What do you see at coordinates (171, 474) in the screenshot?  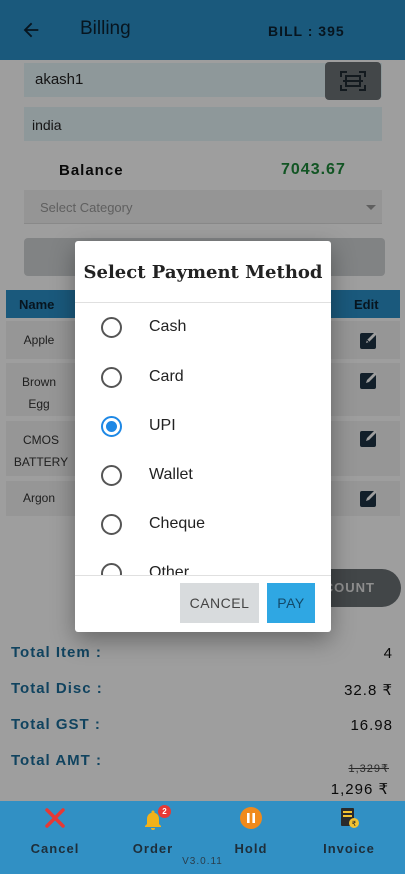 I see `option-label: Wallet` at bounding box center [171, 474].